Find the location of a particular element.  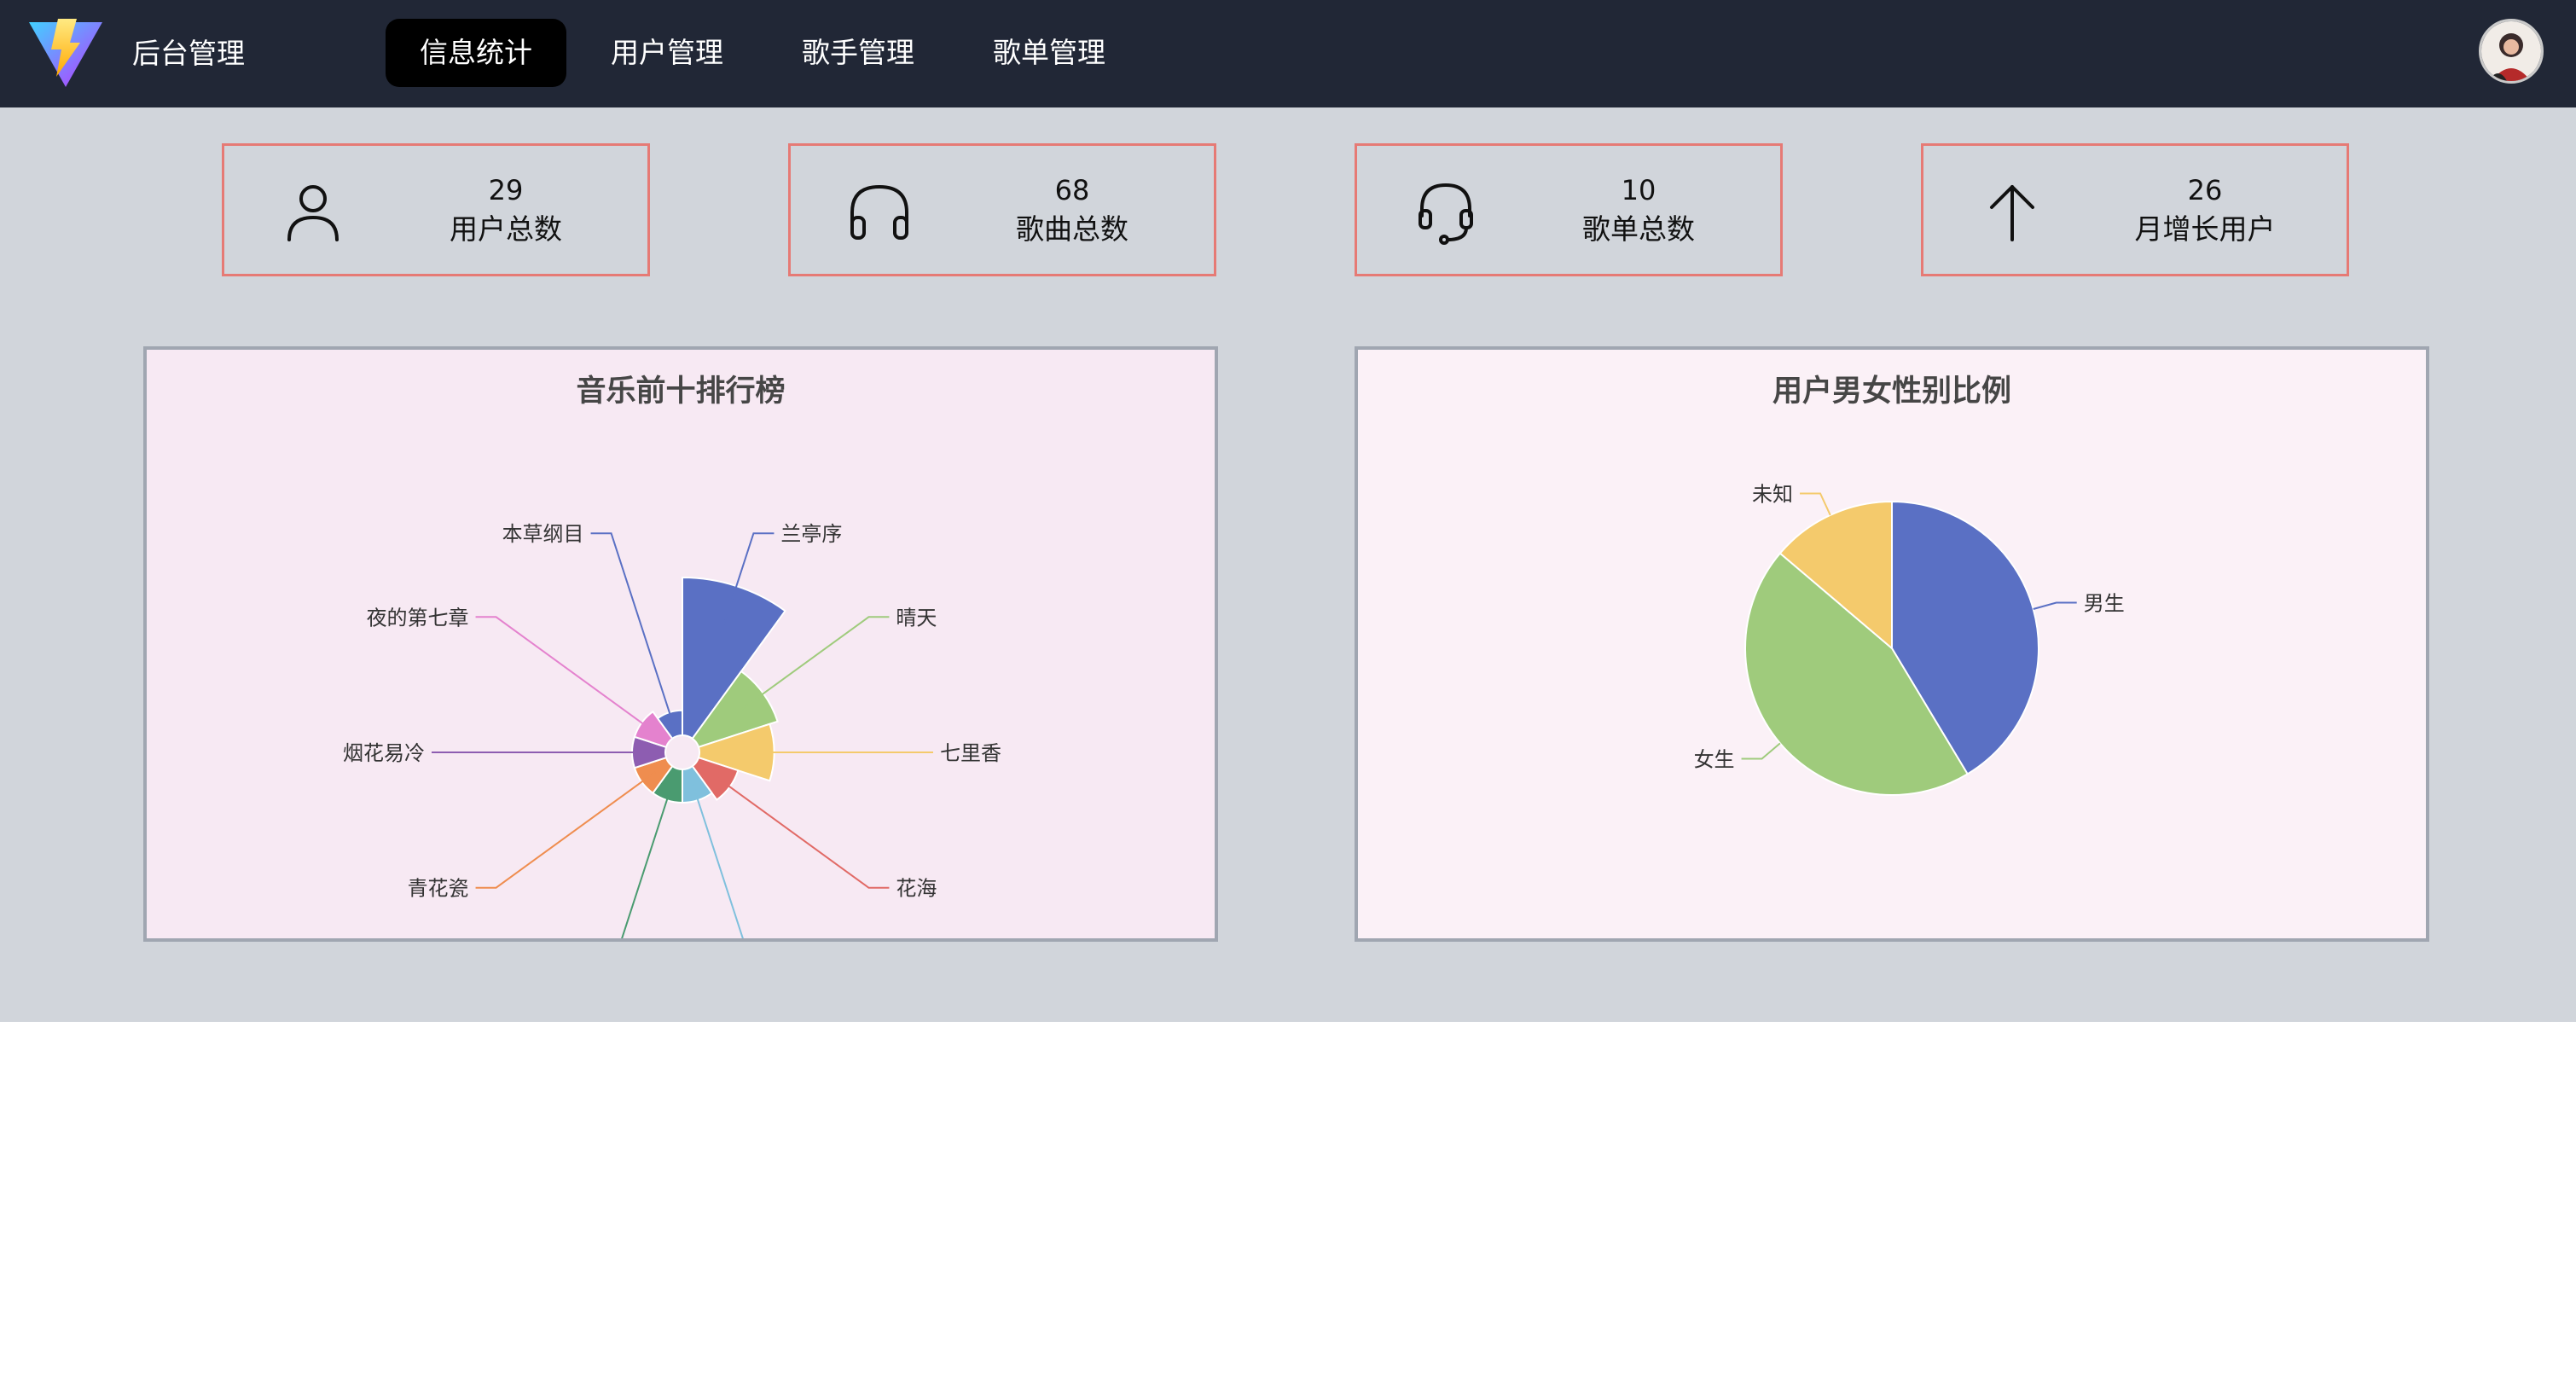

avatar-image is located at coordinates (2511, 51).